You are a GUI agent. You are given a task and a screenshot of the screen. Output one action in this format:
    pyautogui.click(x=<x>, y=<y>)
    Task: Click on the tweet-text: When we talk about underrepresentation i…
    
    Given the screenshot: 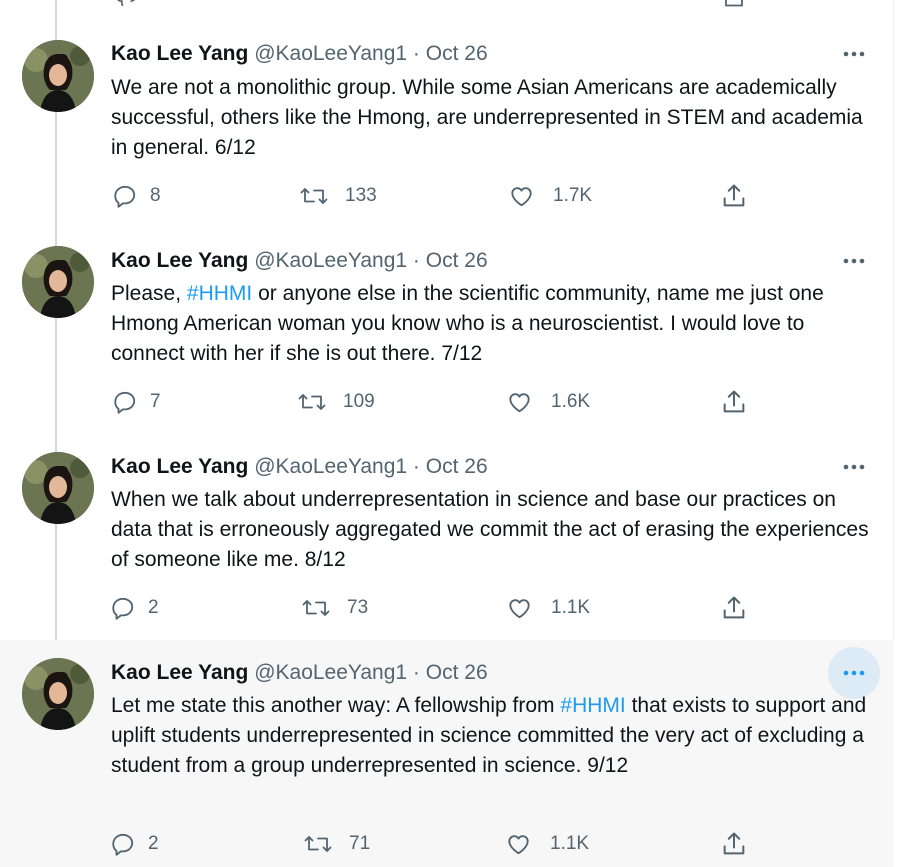 What is the action you would take?
    pyautogui.click(x=491, y=530)
    